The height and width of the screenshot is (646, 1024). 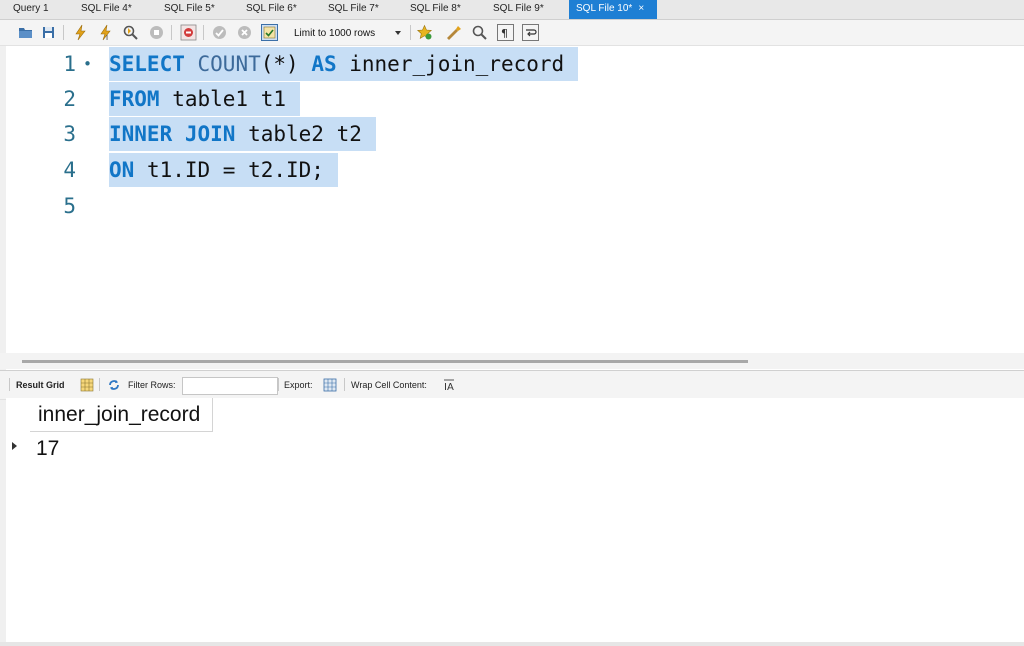 I want to click on beautify-icon, so click(x=453, y=32).